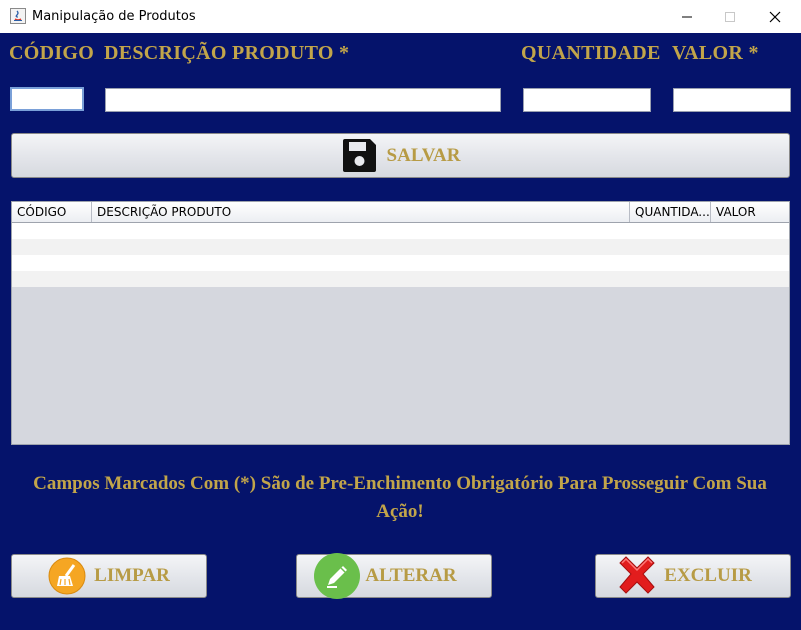  I want to click on quantidade-input, so click(587, 100).